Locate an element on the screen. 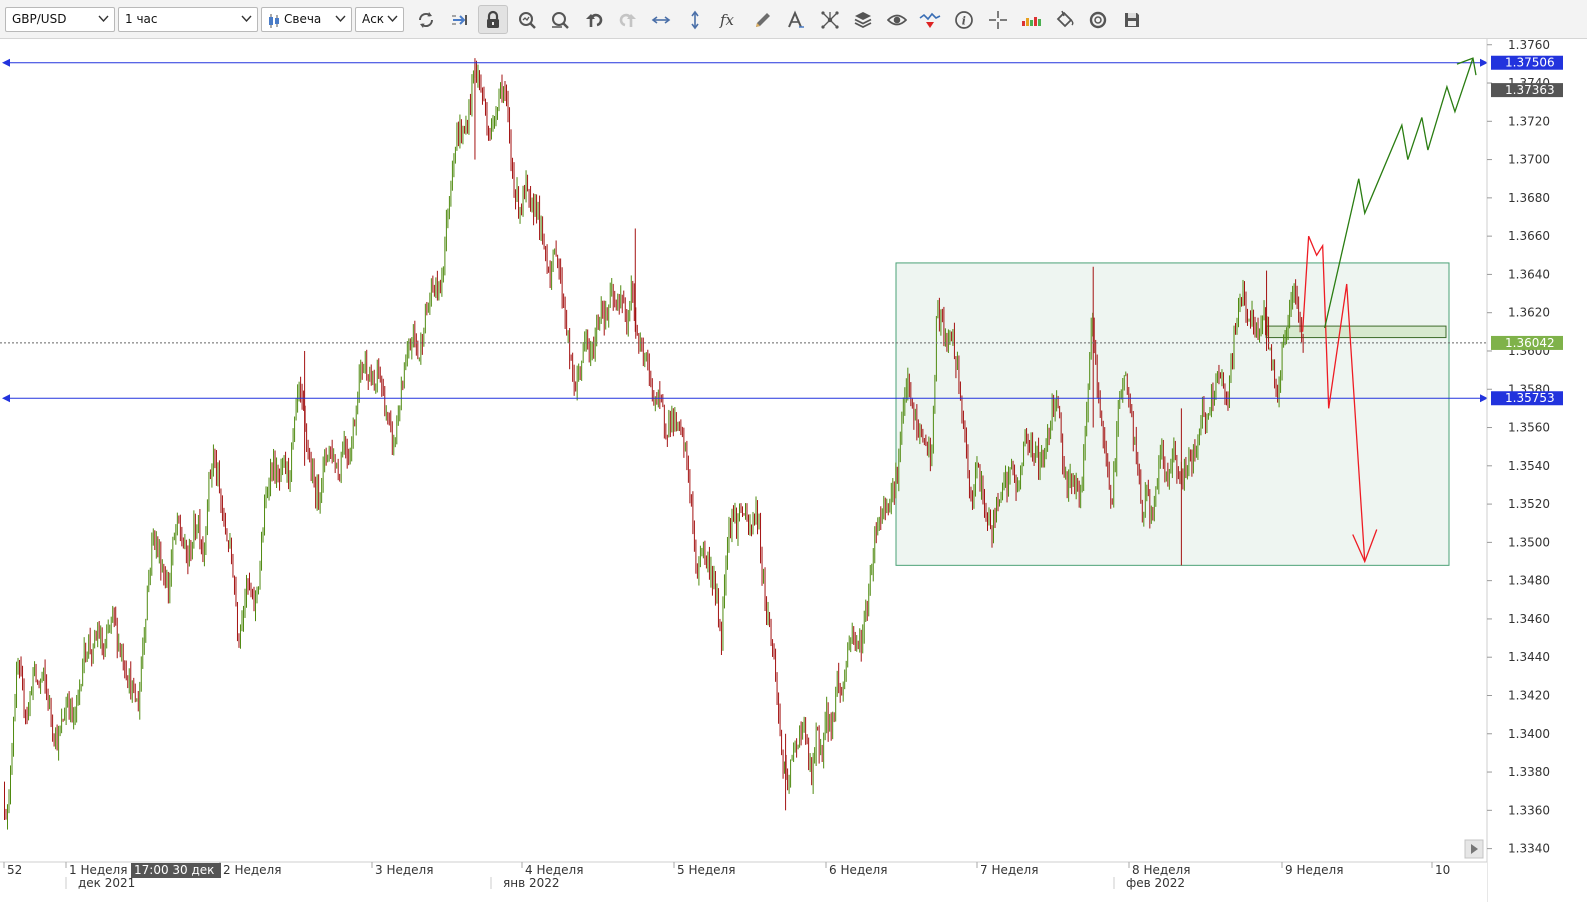  y-tick-label: 1.3360 is located at coordinates (1529, 810).